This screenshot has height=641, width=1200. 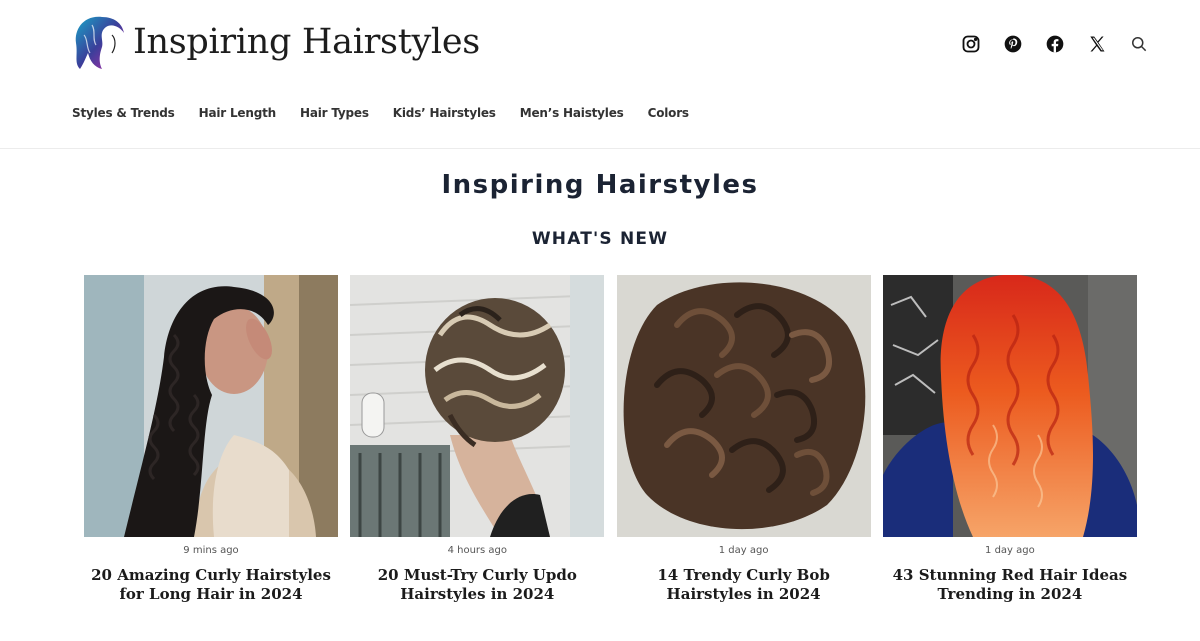 What do you see at coordinates (477, 550) in the screenshot?
I see `post-time: 4 hours ago` at bounding box center [477, 550].